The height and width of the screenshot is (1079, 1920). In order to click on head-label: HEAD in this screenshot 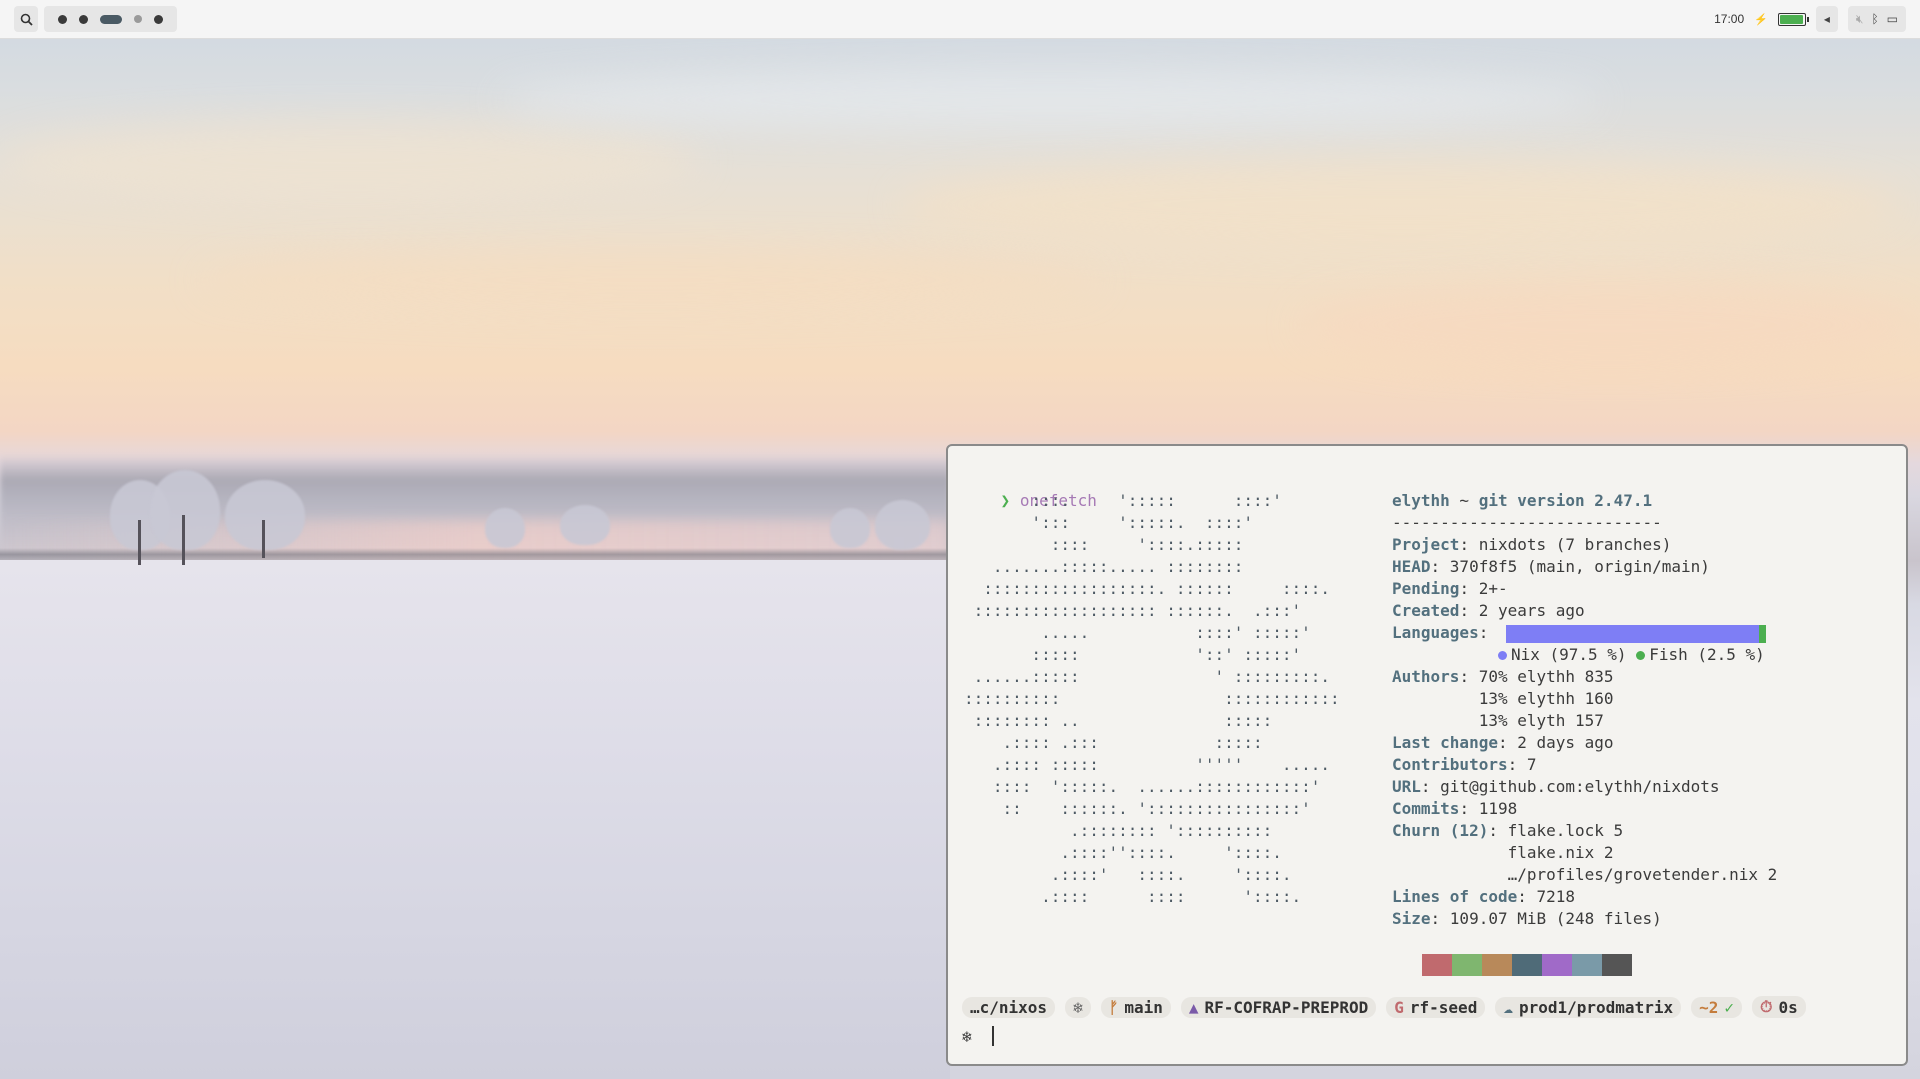, I will do `click(1411, 566)`.